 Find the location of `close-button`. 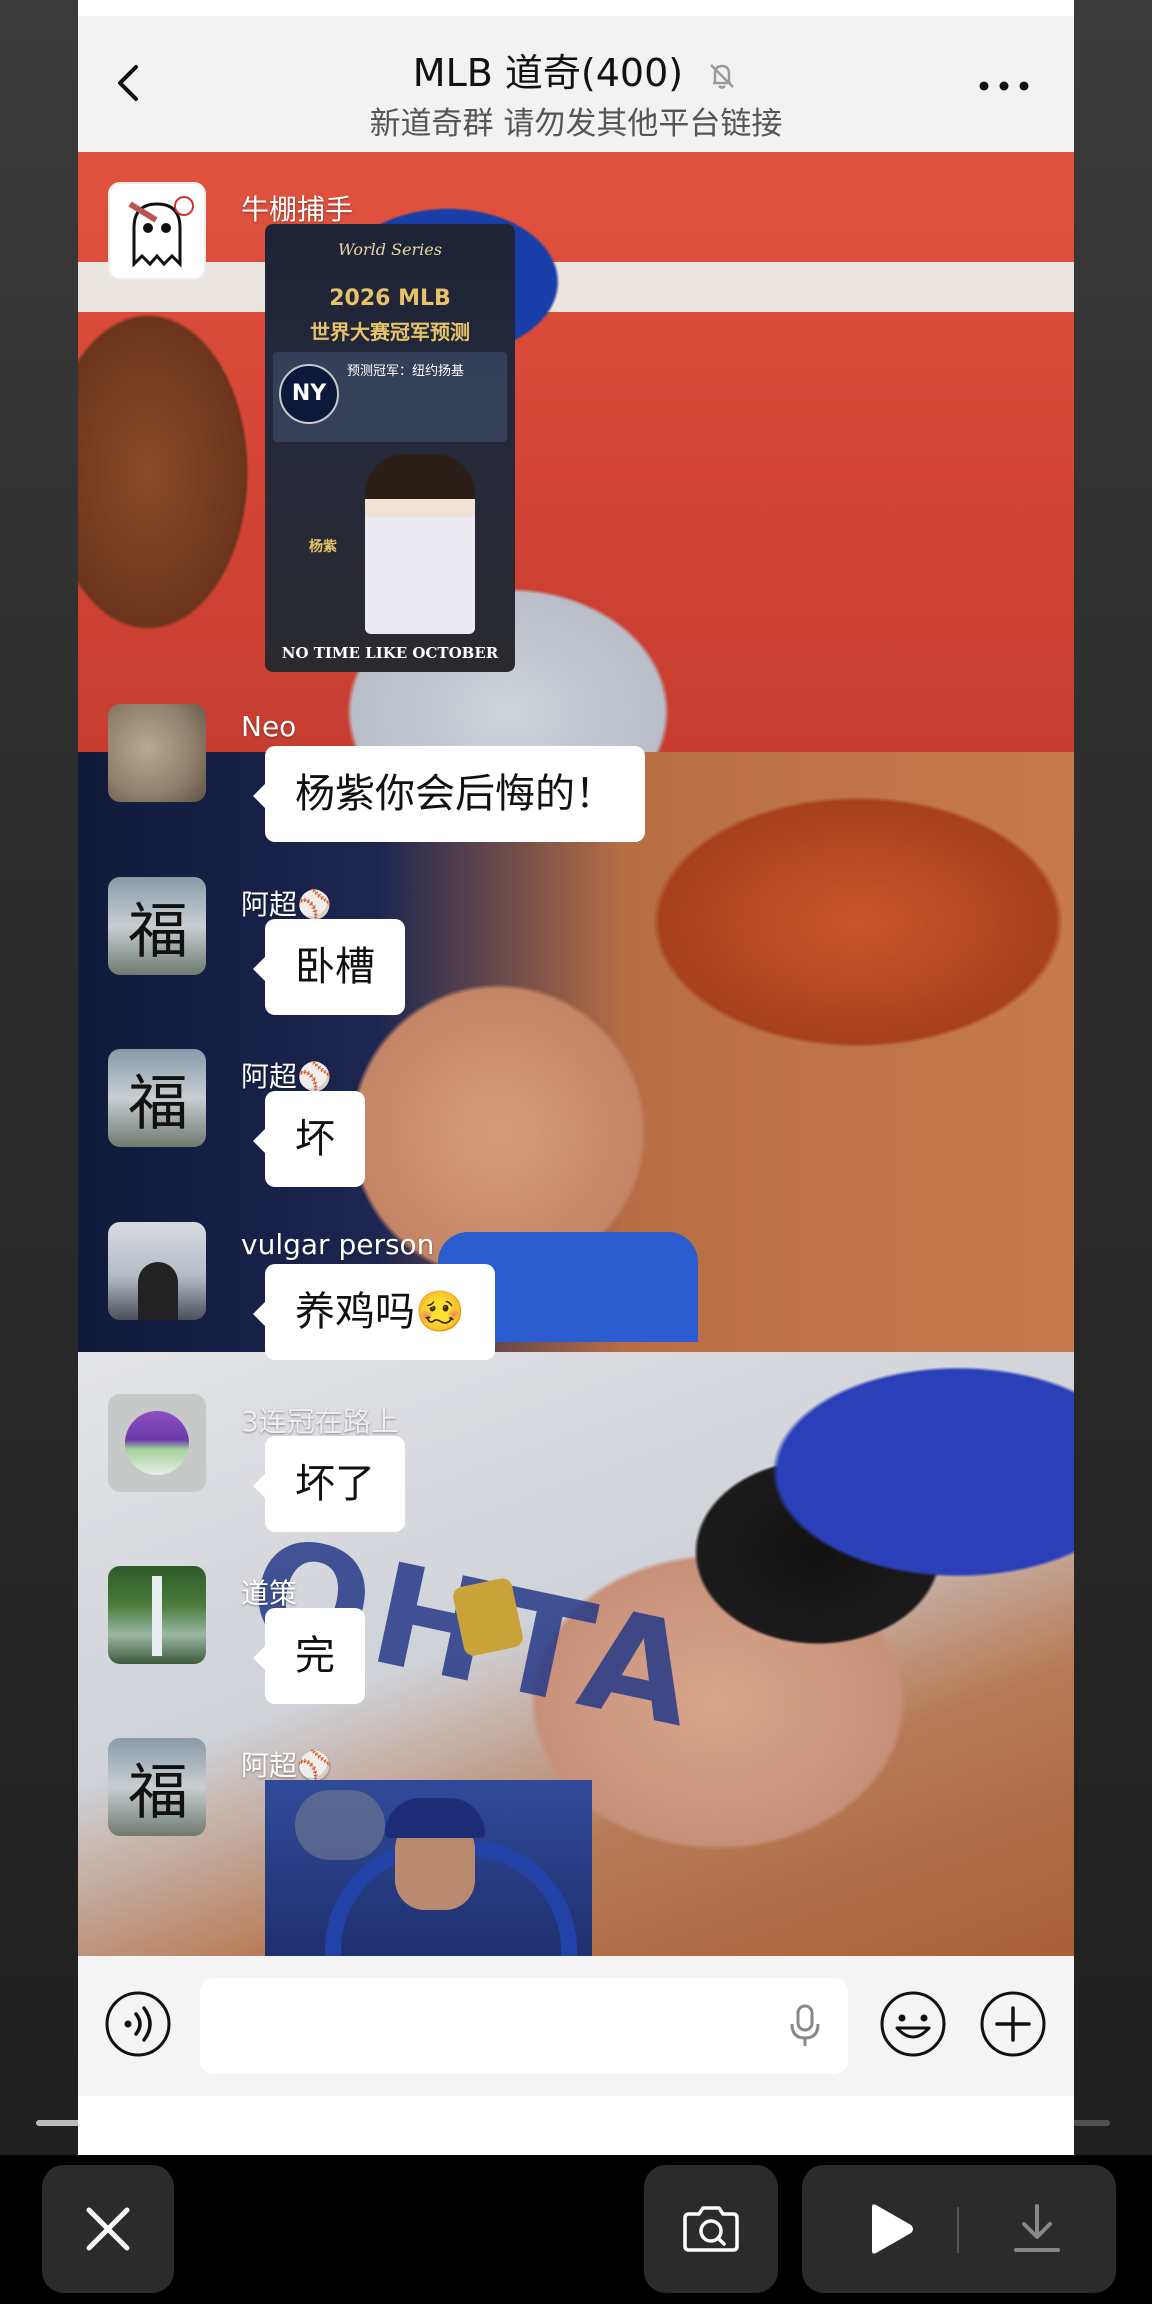

close-button is located at coordinates (108, 2229).